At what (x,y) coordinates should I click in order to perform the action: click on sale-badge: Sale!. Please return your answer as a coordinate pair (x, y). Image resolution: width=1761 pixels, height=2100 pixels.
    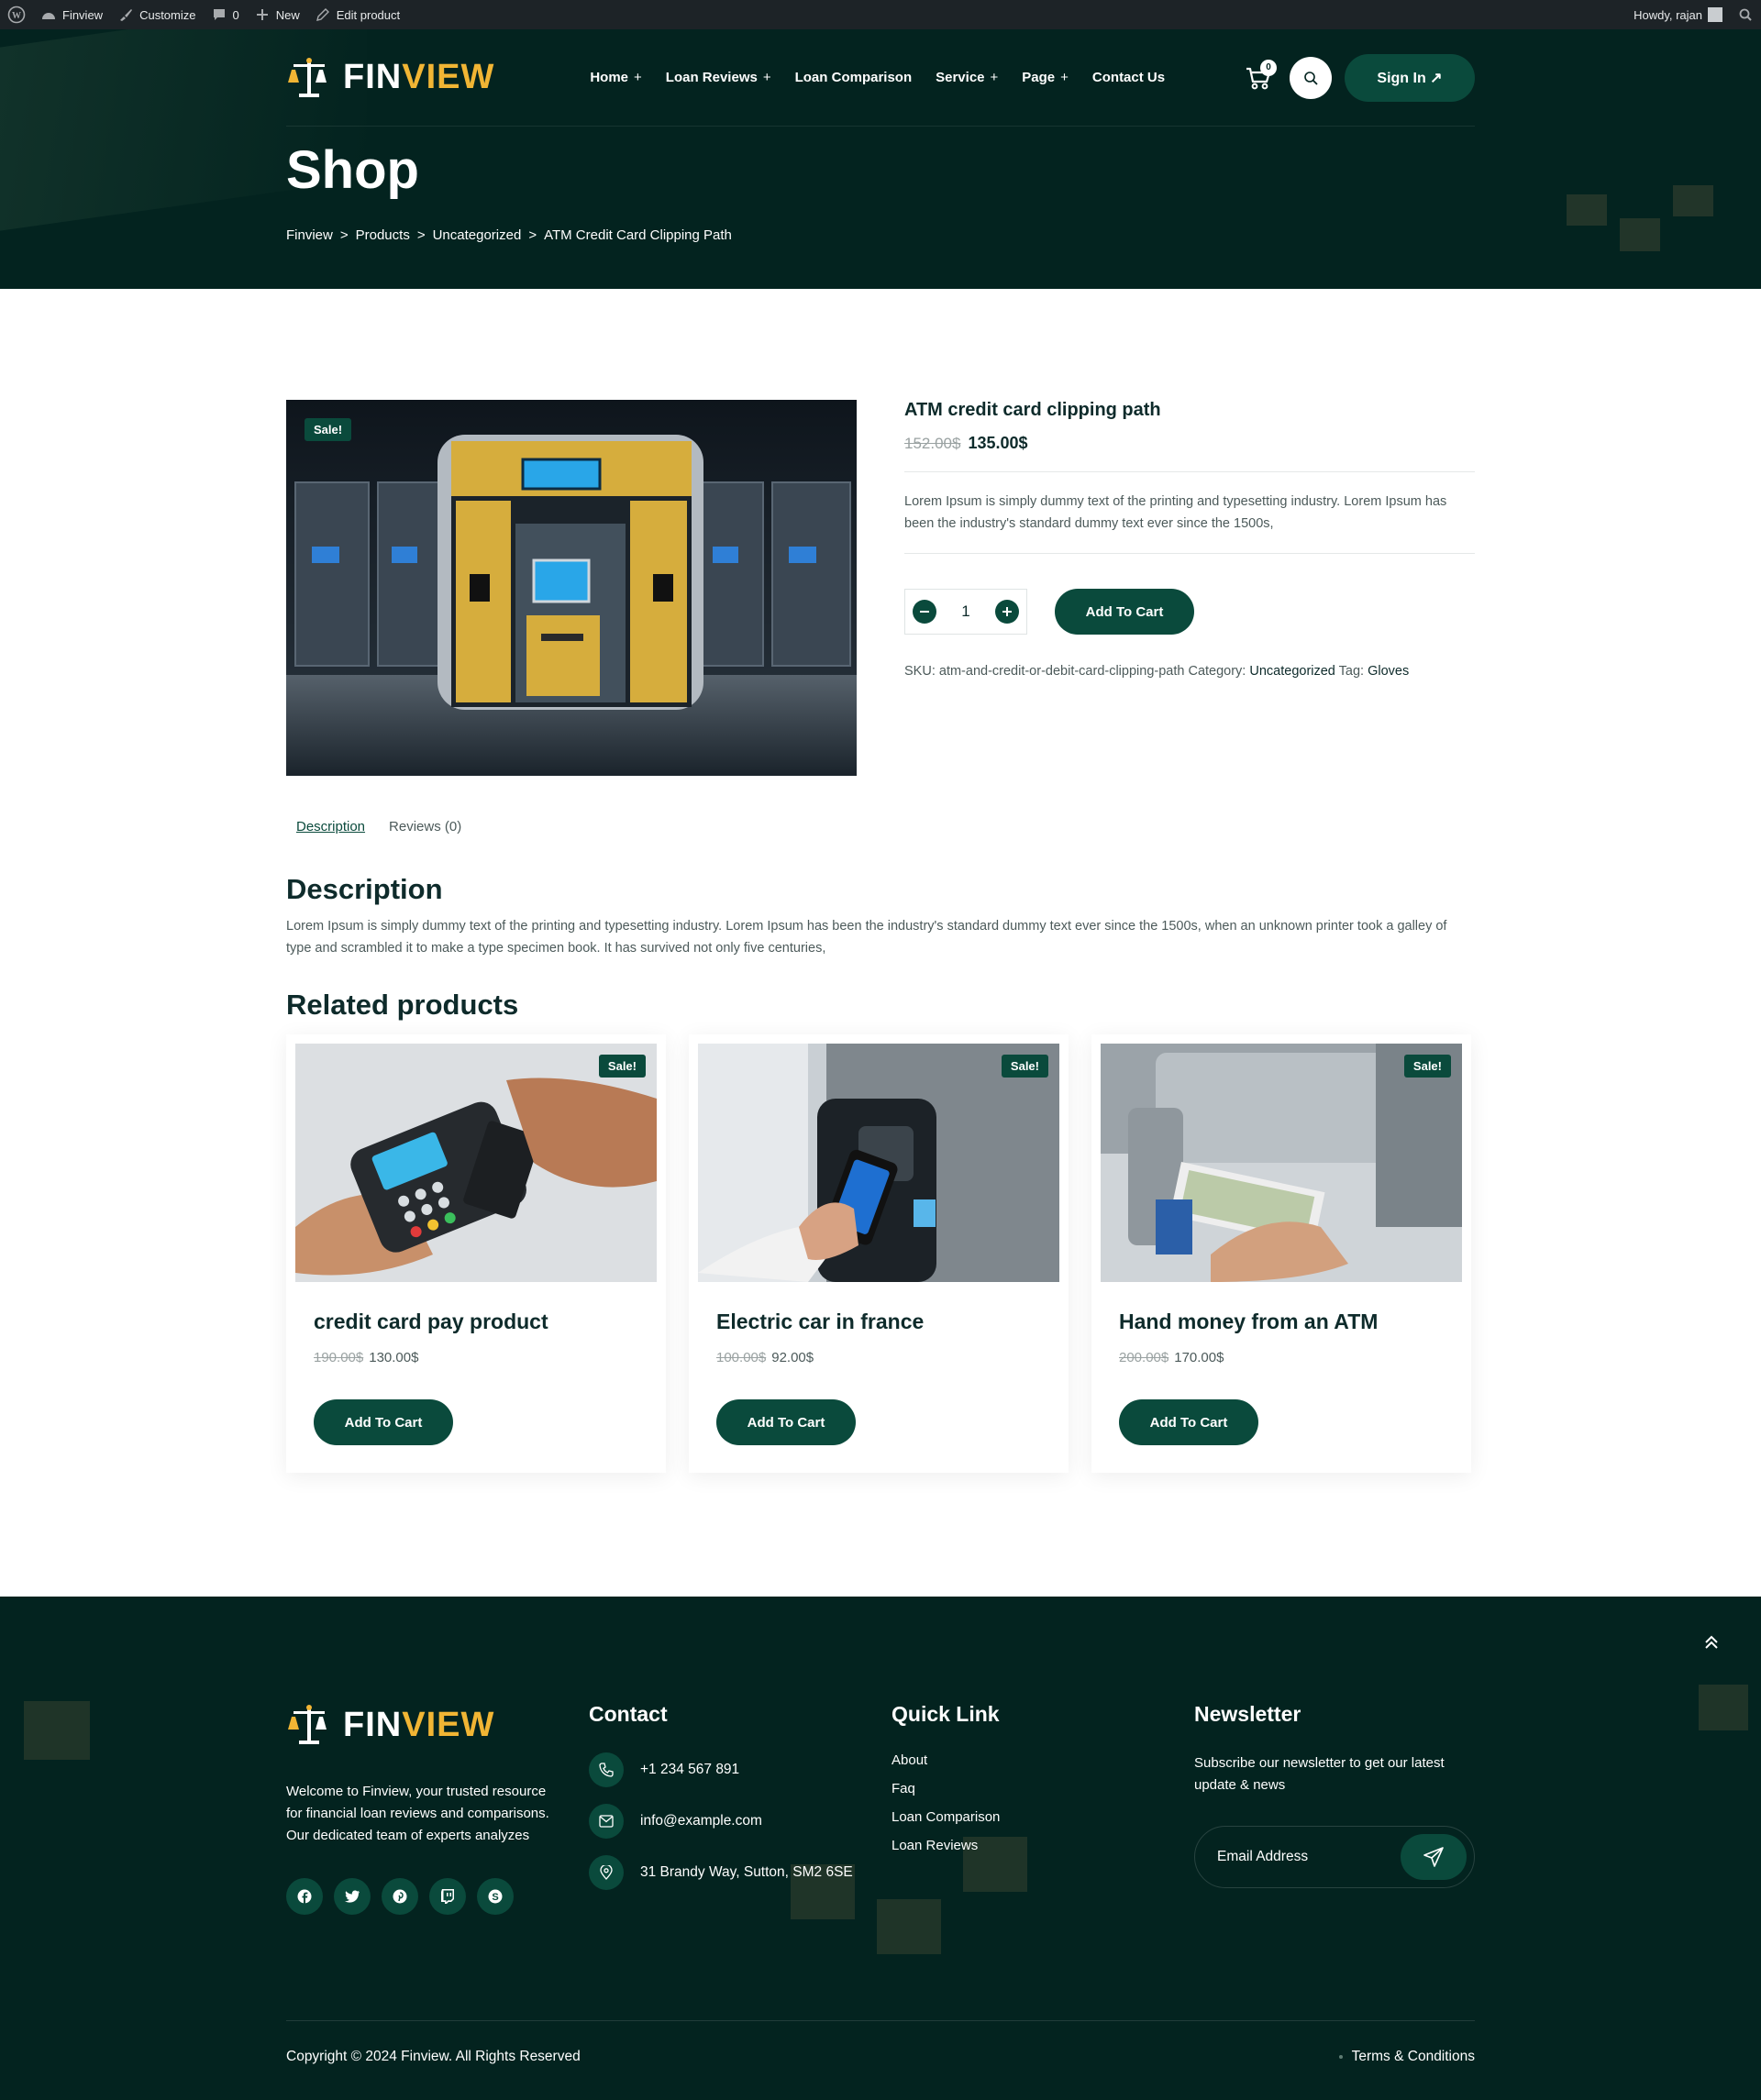
    Looking at the image, I should click on (328, 429).